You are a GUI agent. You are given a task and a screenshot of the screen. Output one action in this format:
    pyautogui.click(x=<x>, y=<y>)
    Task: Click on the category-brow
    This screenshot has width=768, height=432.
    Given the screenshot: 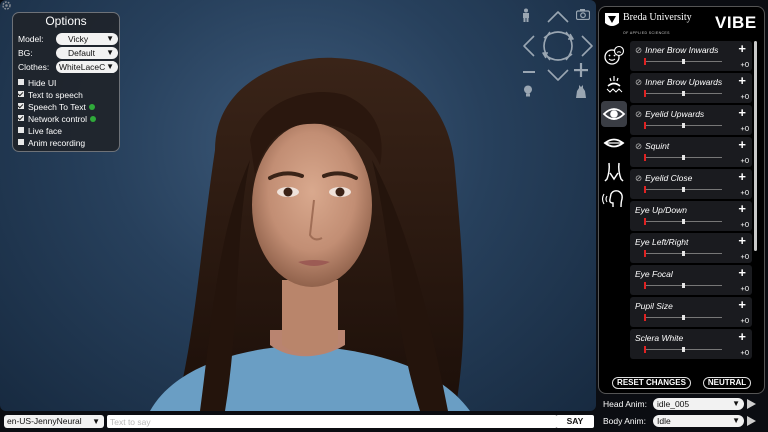 What is the action you would take?
    pyautogui.click(x=614, y=85)
    